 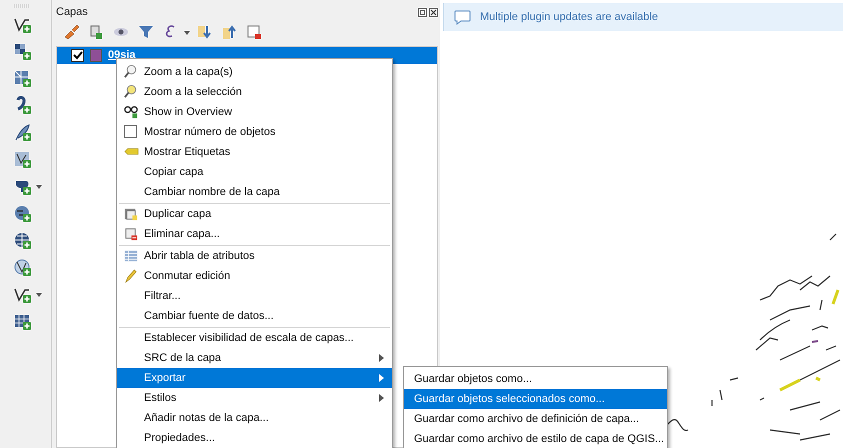 What do you see at coordinates (254, 152) in the screenshot?
I see `menu-item: Mostrar Etiquetas` at bounding box center [254, 152].